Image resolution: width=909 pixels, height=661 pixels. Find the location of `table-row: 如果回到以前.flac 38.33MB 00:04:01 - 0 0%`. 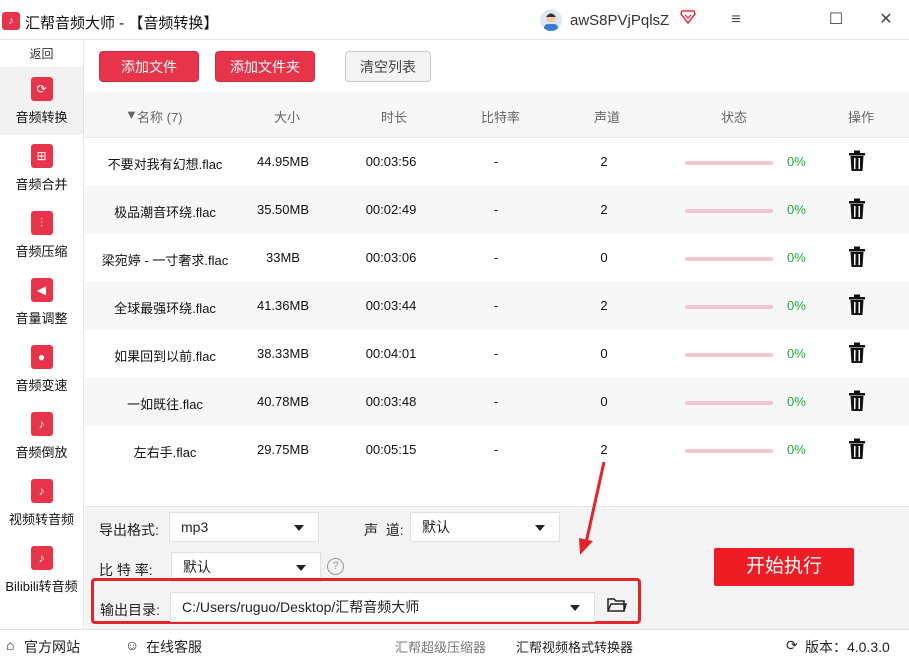

table-row: 如果回到以前.flac 38.33MB 00:04:01 - 0 0% is located at coordinates (497, 354).